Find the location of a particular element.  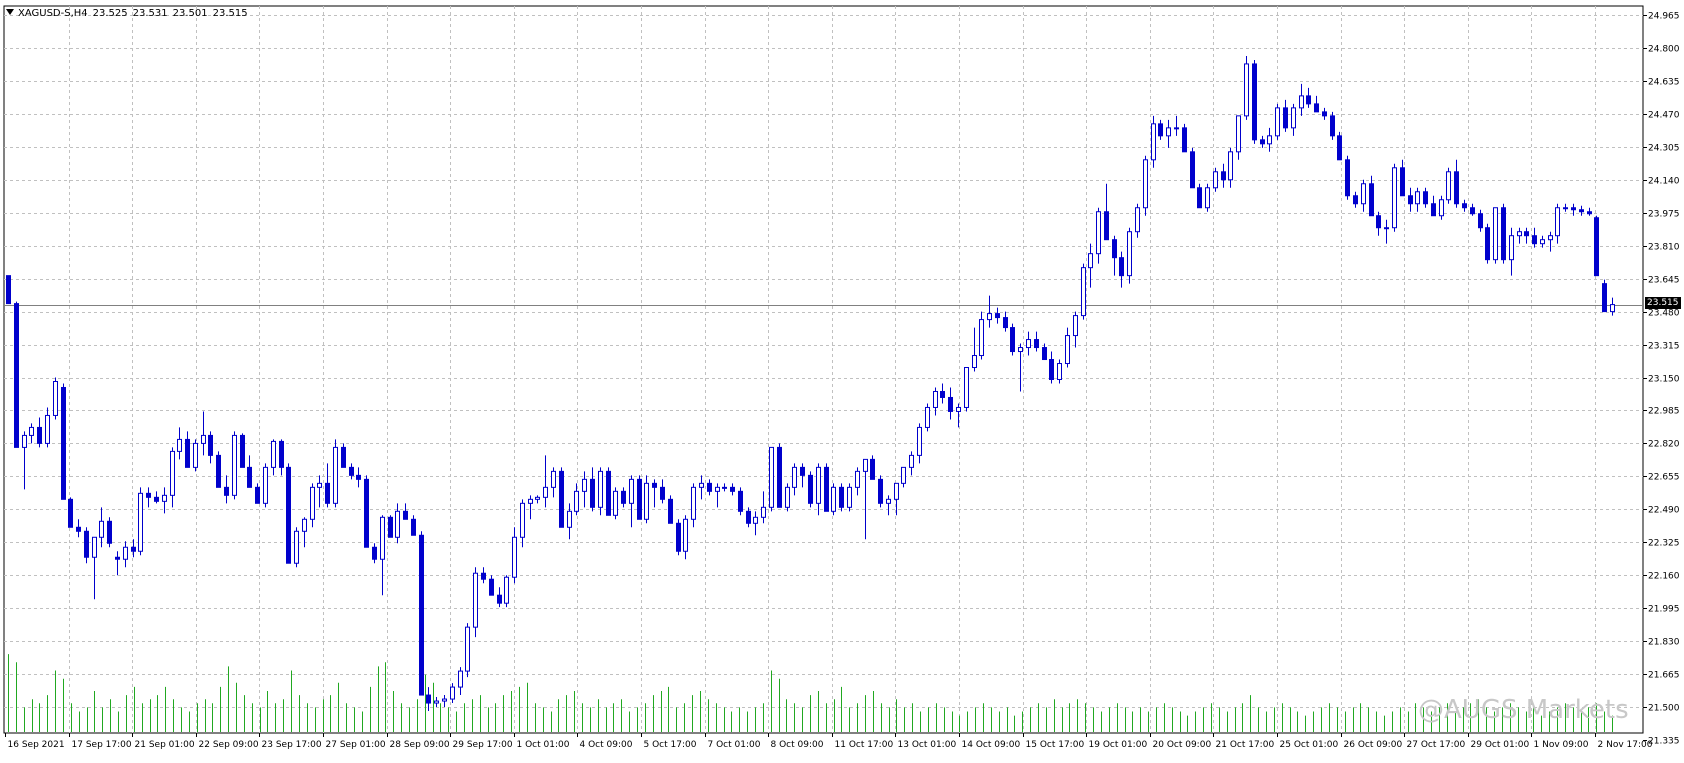

dropdown-triangle-icon is located at coordinates (10, 12).